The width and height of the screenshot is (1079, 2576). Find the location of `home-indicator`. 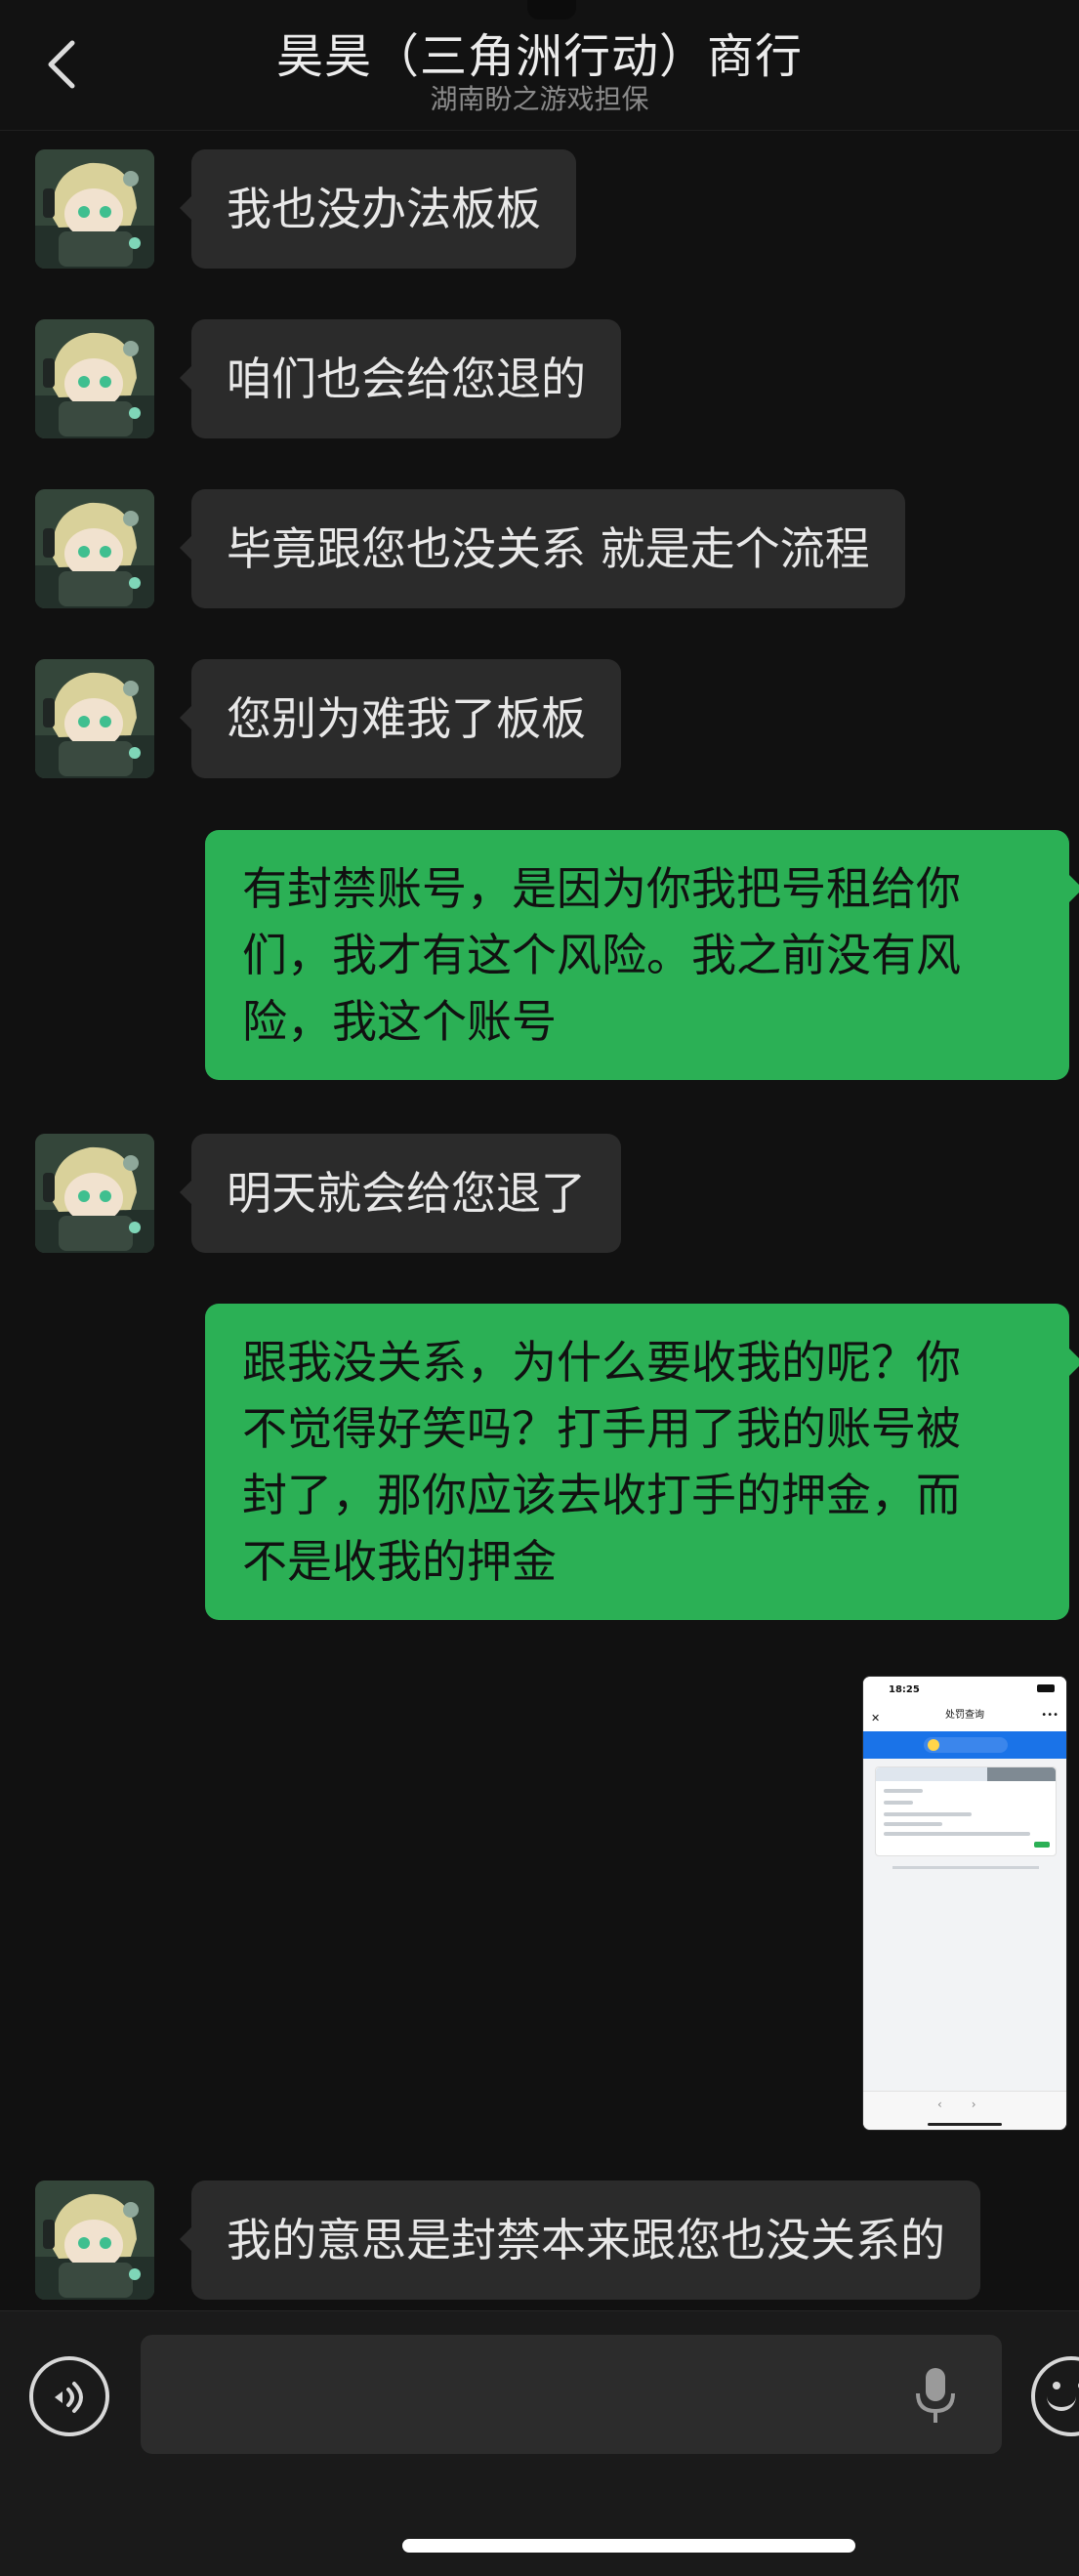

home-indicator is located at coordinates (628, 2546).